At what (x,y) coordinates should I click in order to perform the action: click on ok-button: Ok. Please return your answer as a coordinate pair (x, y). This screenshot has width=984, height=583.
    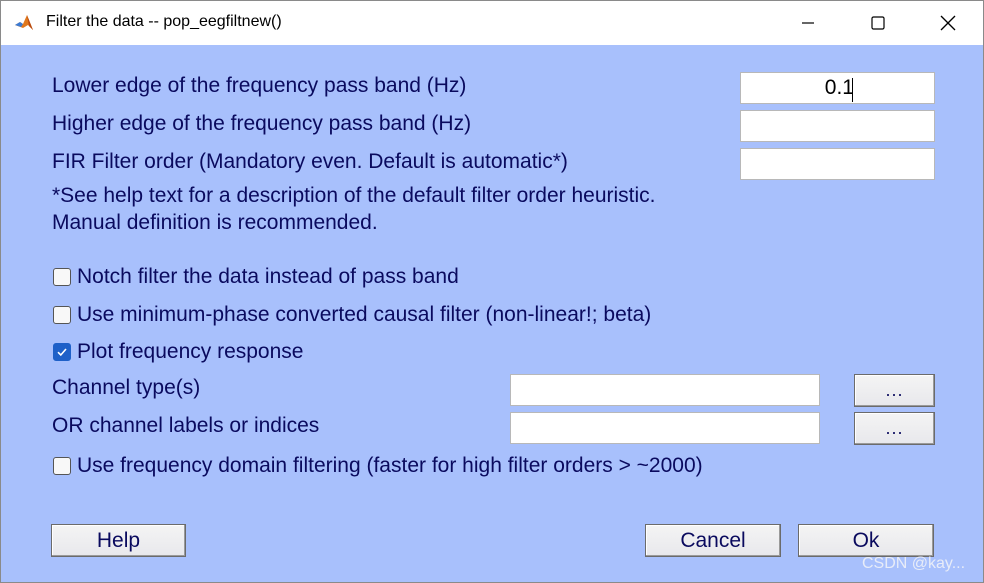
    Looking at the image, I should click on (866, 540).